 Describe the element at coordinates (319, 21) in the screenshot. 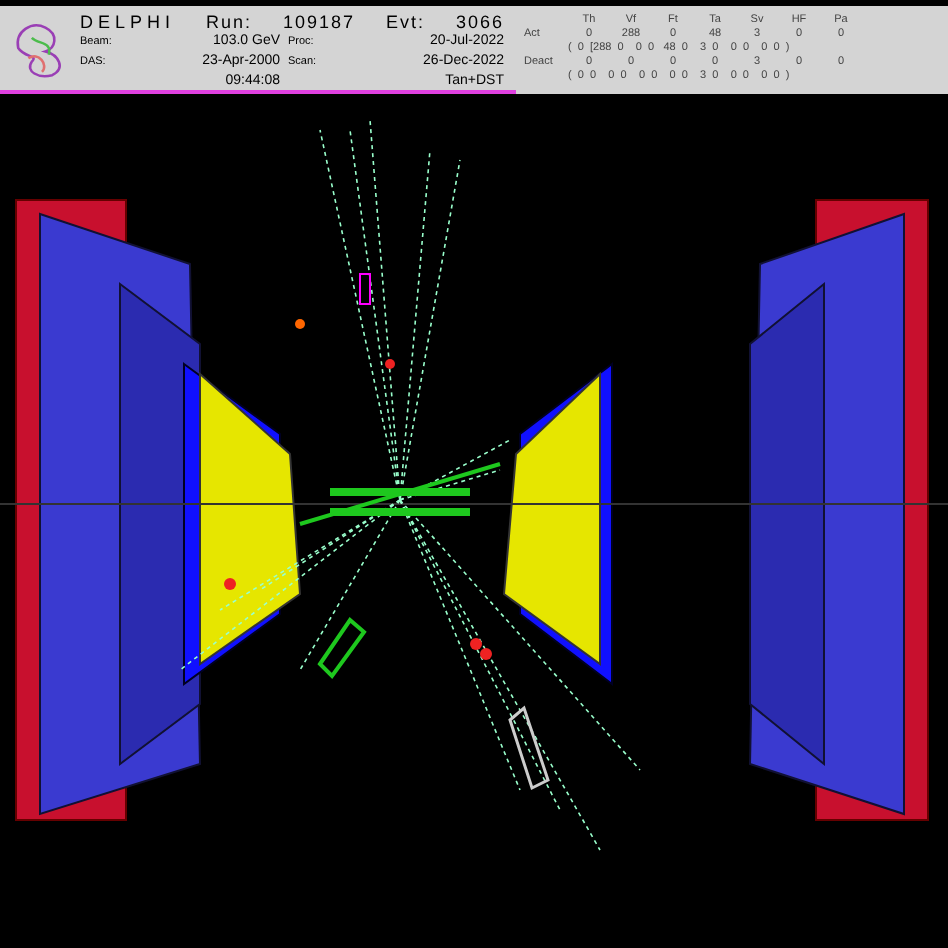

I see `run-number: 109187` at that location.